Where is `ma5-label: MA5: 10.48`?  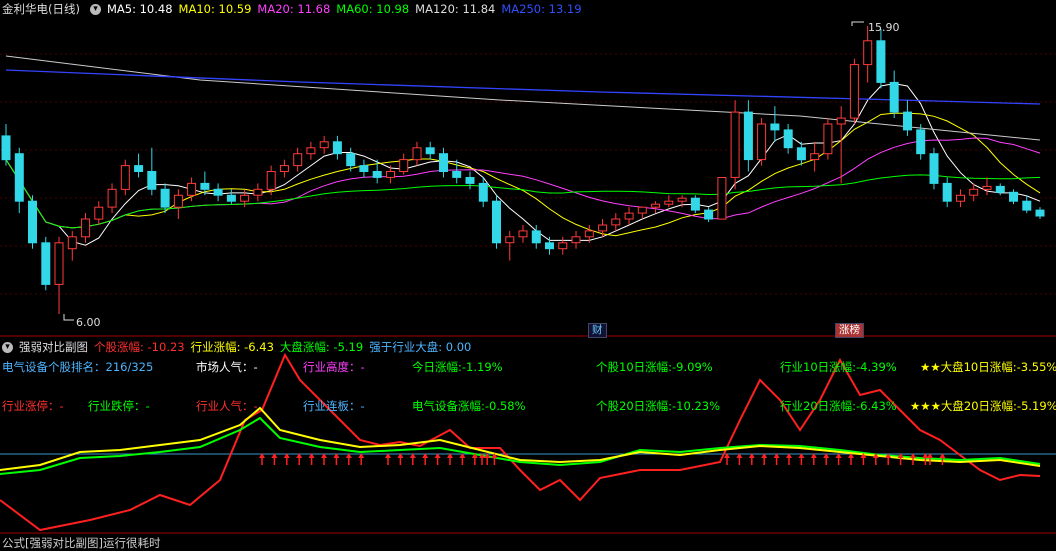 ma5-label: MA5: 10.48 is located at coordinates (139, 9).